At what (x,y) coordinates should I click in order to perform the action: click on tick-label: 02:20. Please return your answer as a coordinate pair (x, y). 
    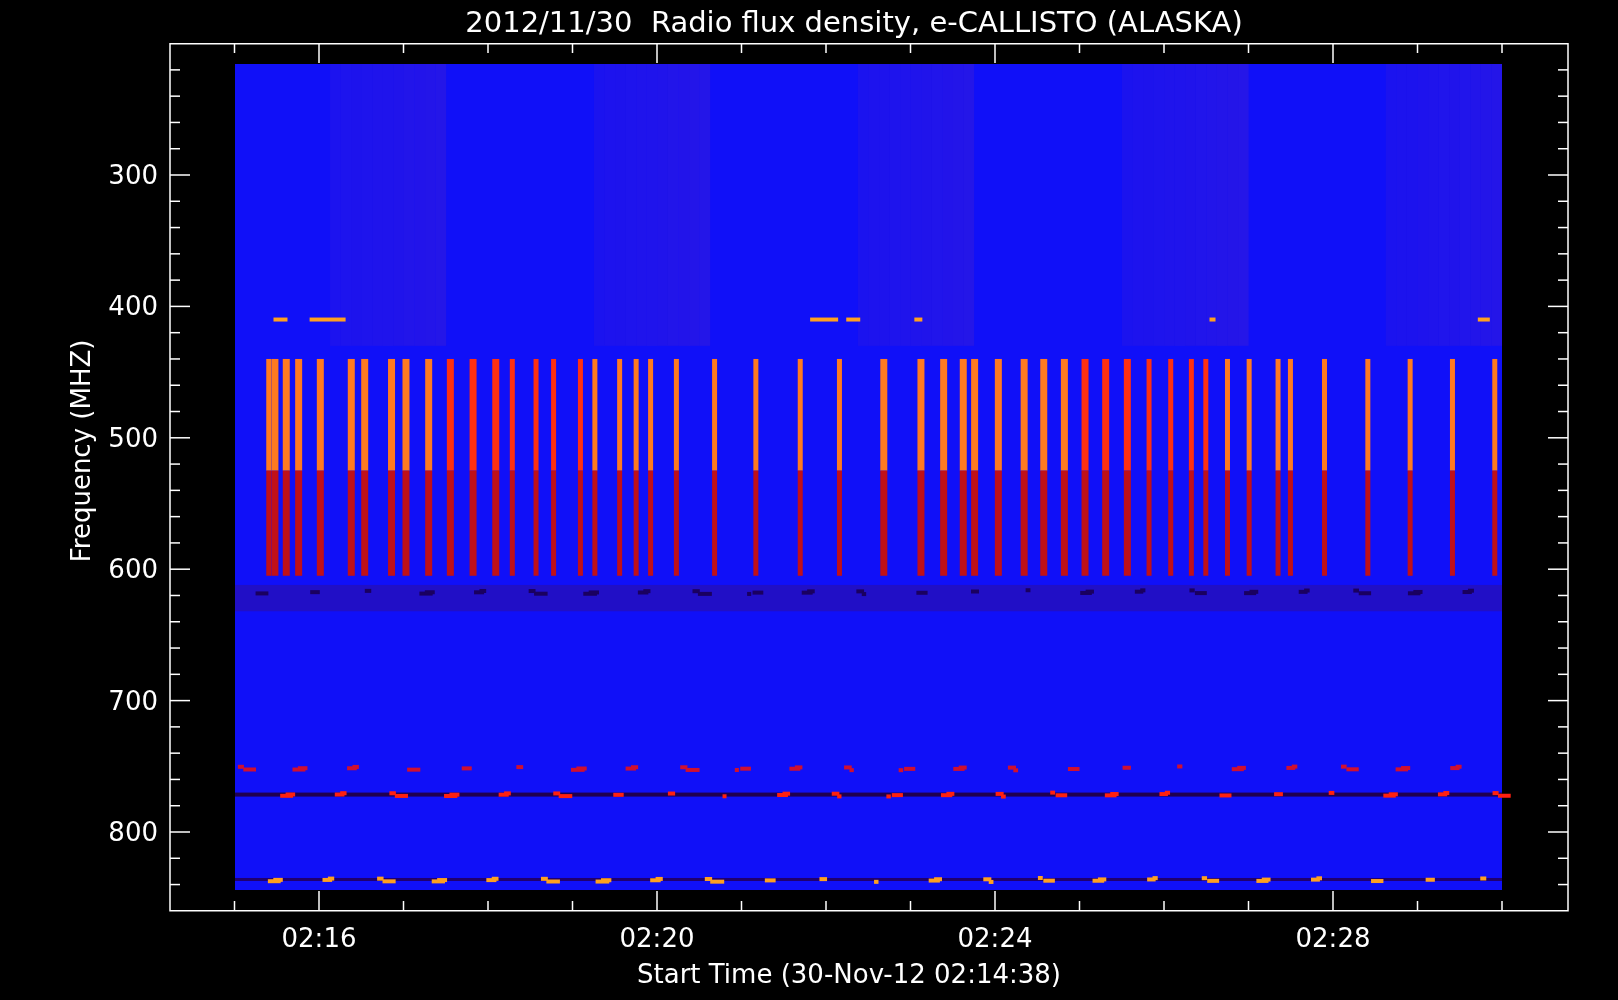
    Looking at the image, I should click on (657, 938).